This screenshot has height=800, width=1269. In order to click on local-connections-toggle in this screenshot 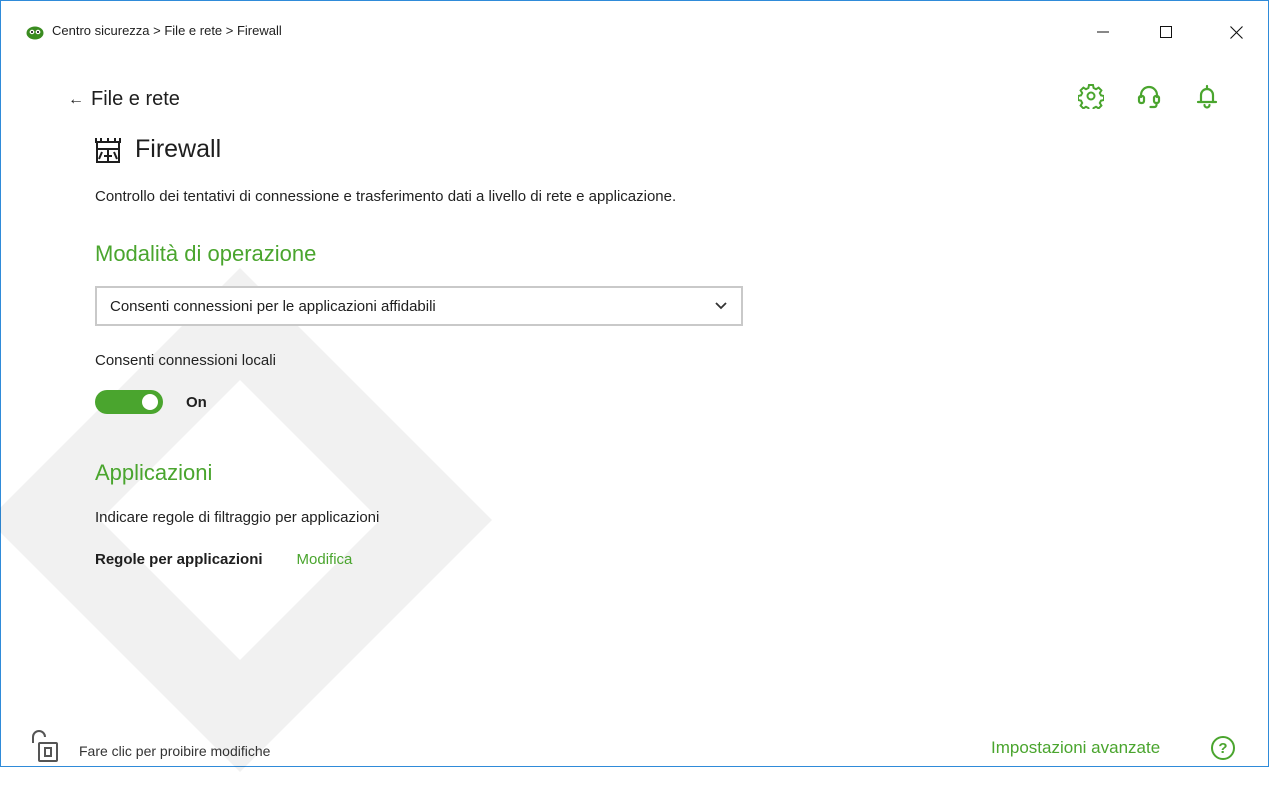, I will do `click(129, 402)`.